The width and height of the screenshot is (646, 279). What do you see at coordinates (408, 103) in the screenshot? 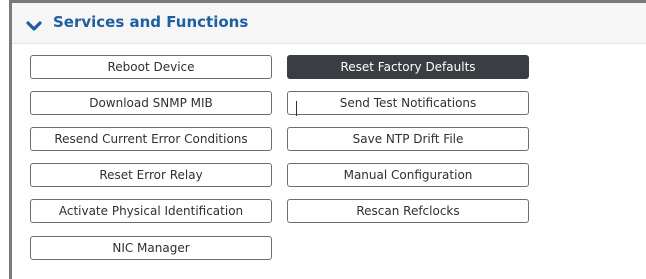
I see `send-test-notifications-button: Send Test Notifications` at bounding box center [408, 103].